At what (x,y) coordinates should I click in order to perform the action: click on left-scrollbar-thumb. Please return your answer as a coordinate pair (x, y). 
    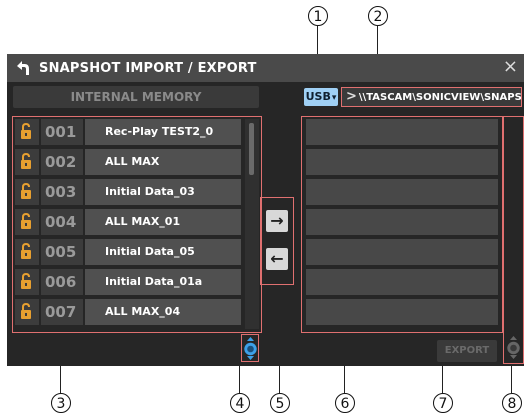
    Looking at the image, I should click on (251, 149).